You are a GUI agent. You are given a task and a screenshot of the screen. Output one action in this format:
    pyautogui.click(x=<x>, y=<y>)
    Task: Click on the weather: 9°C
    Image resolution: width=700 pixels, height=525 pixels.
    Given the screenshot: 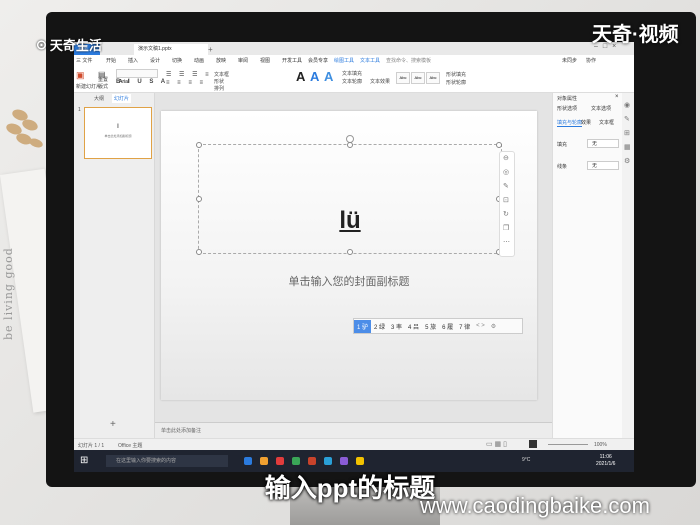 What is the action you would take?
    pyautogui.click(x=526, y=460)
    